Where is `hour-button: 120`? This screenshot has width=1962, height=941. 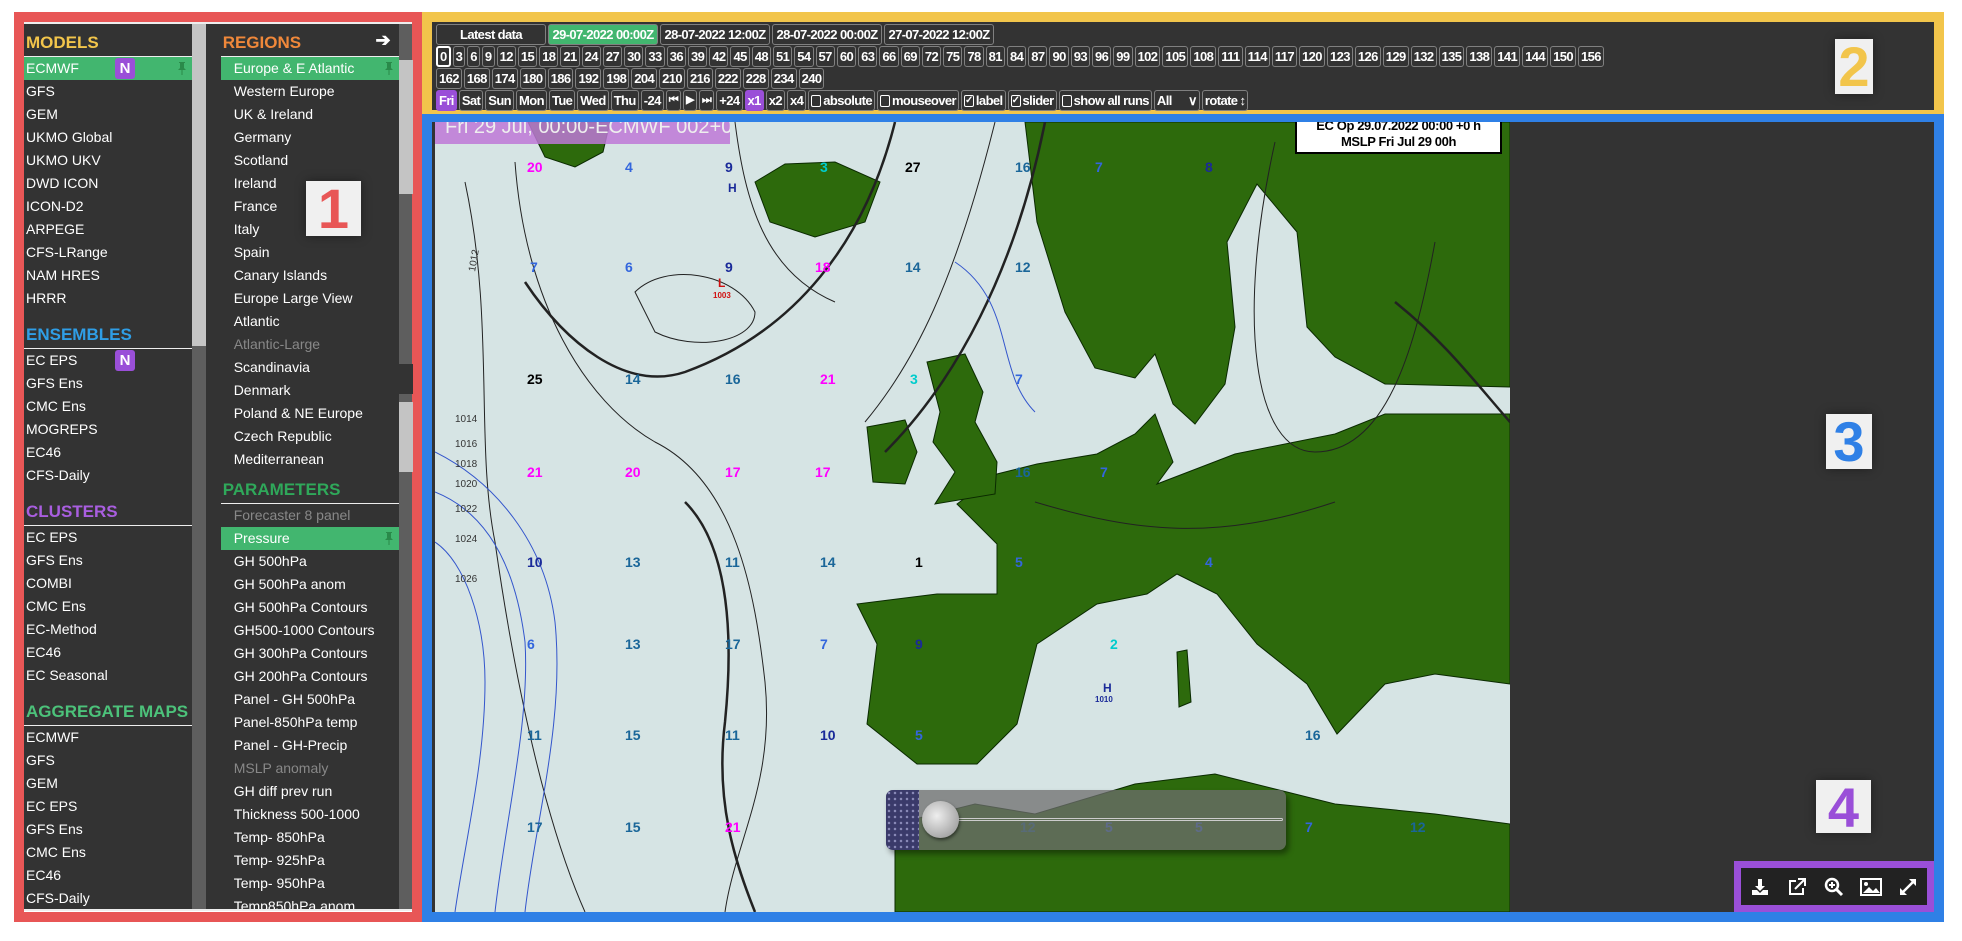 hour-button: 120 is located at coordinates (1312, 56).